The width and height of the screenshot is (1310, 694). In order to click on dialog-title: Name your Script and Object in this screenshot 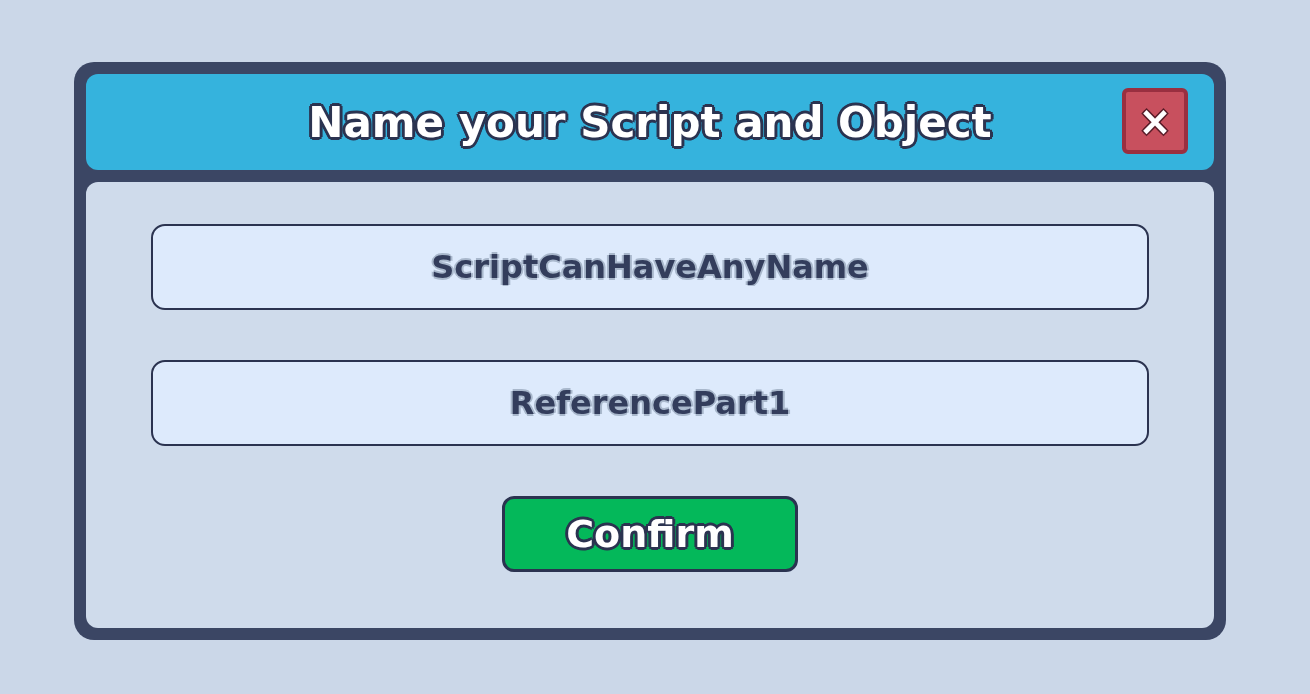, I will do `click(650, 122)`.